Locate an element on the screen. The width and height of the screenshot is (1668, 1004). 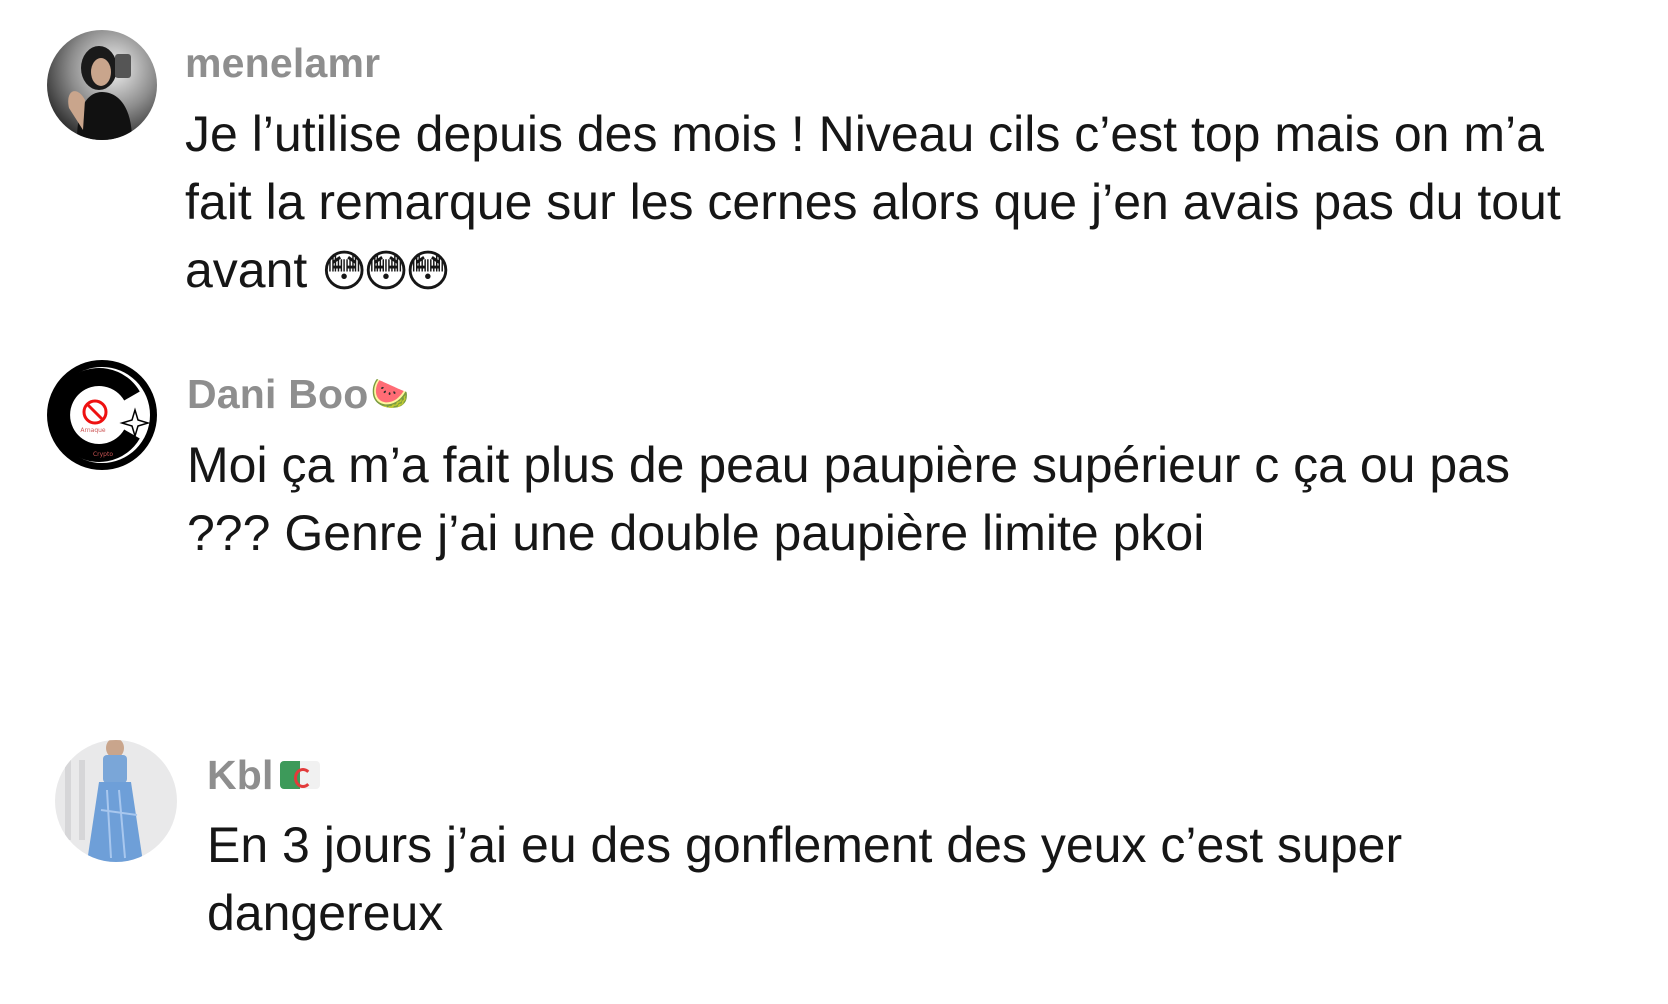
username: Kbl is located at coordinates (240, 775).